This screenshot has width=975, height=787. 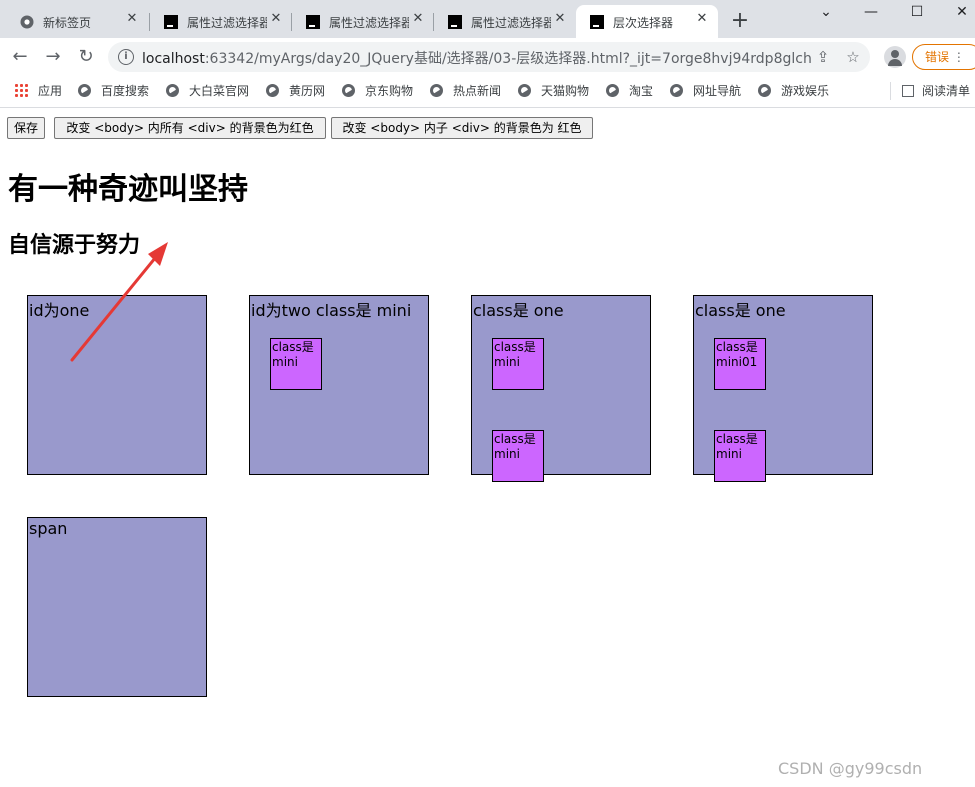 I want to click on annotation-arrow-icon, so click(x=119, y=302).